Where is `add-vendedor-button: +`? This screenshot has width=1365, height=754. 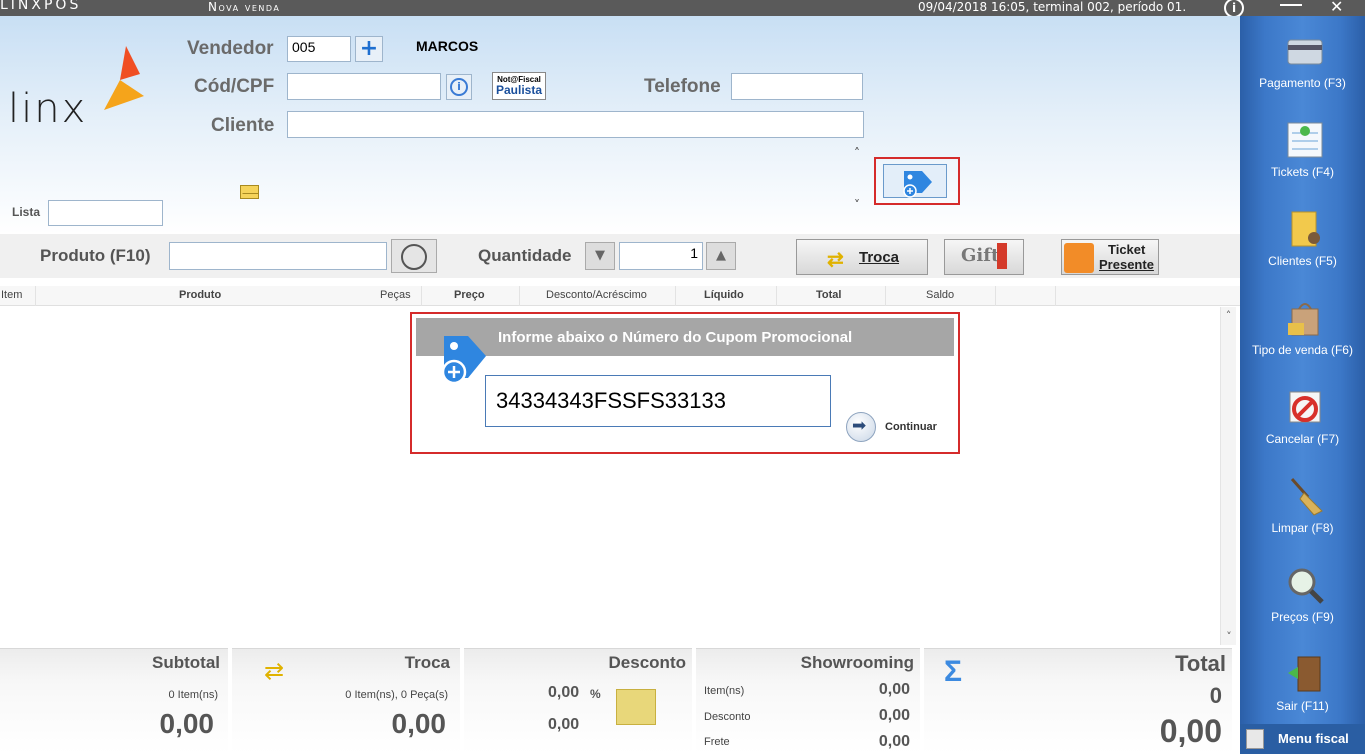
add-vendedor-button: + is located at coordinates (369, 49).